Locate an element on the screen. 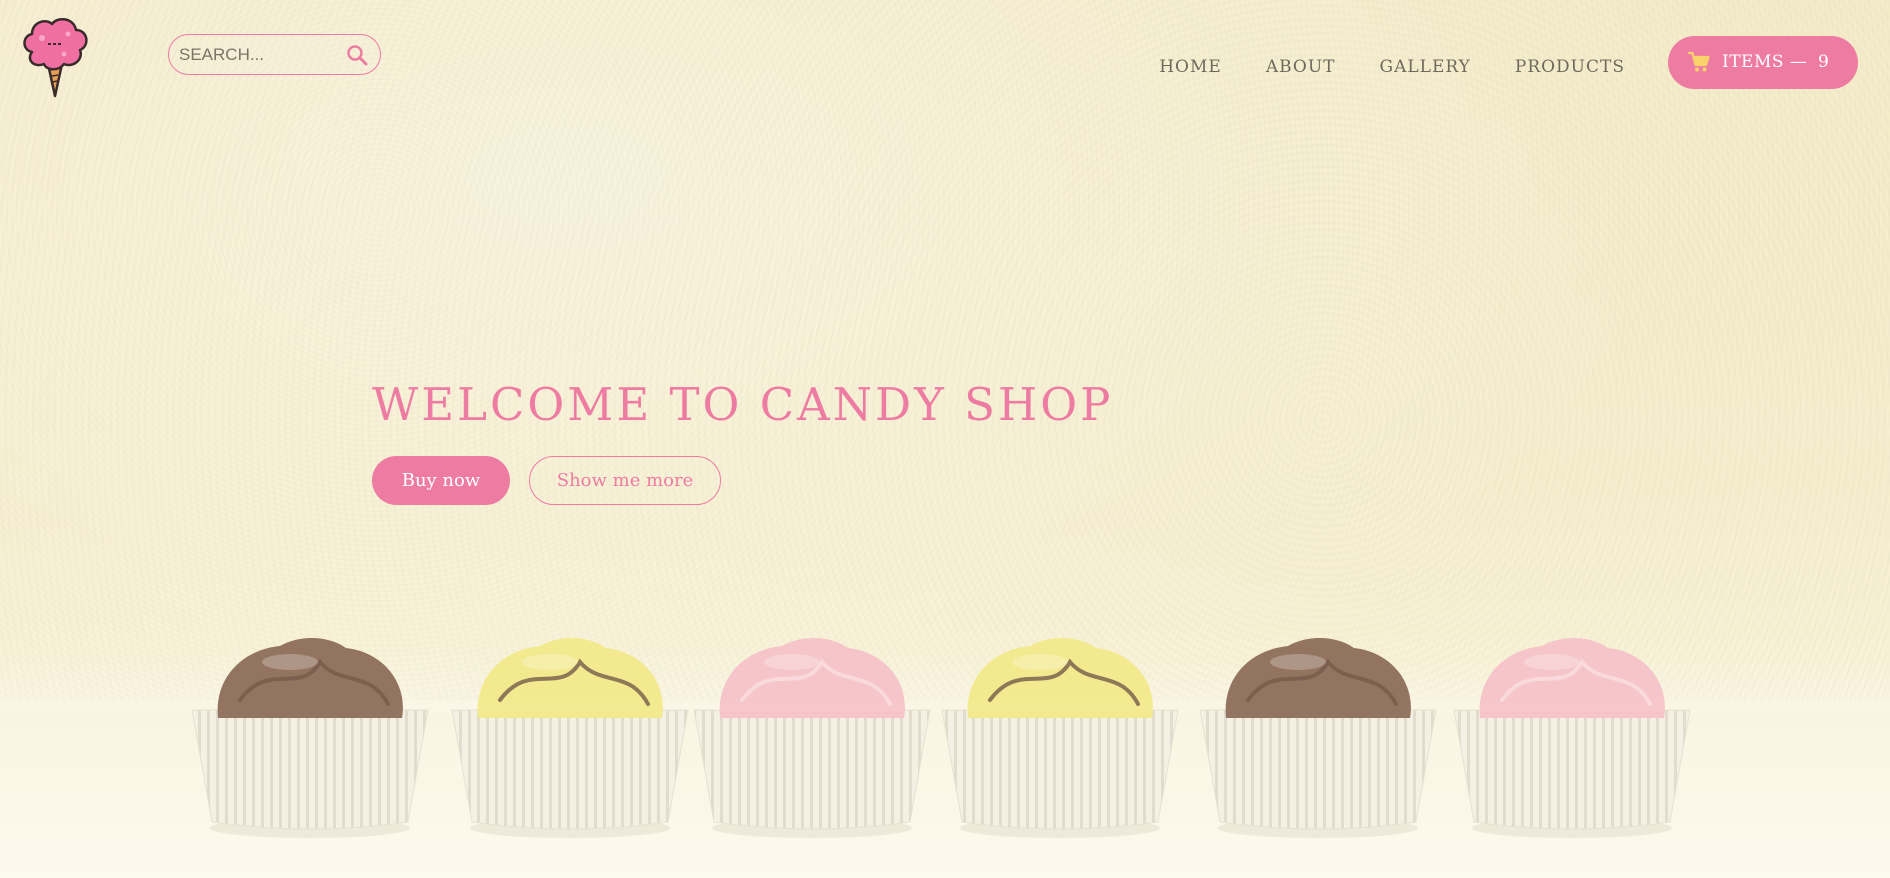  show-more-button: Show me more is located at coordinates (625, 480).